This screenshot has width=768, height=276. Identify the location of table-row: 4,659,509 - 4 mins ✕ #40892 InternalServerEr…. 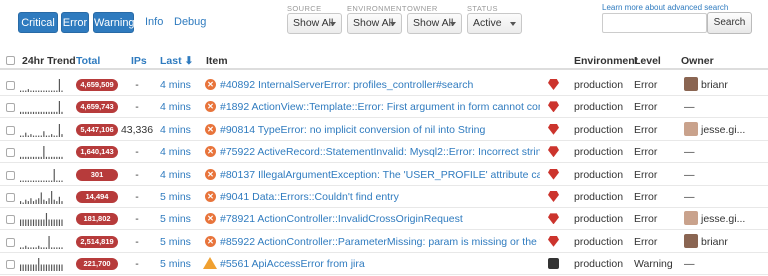
(384, 85).